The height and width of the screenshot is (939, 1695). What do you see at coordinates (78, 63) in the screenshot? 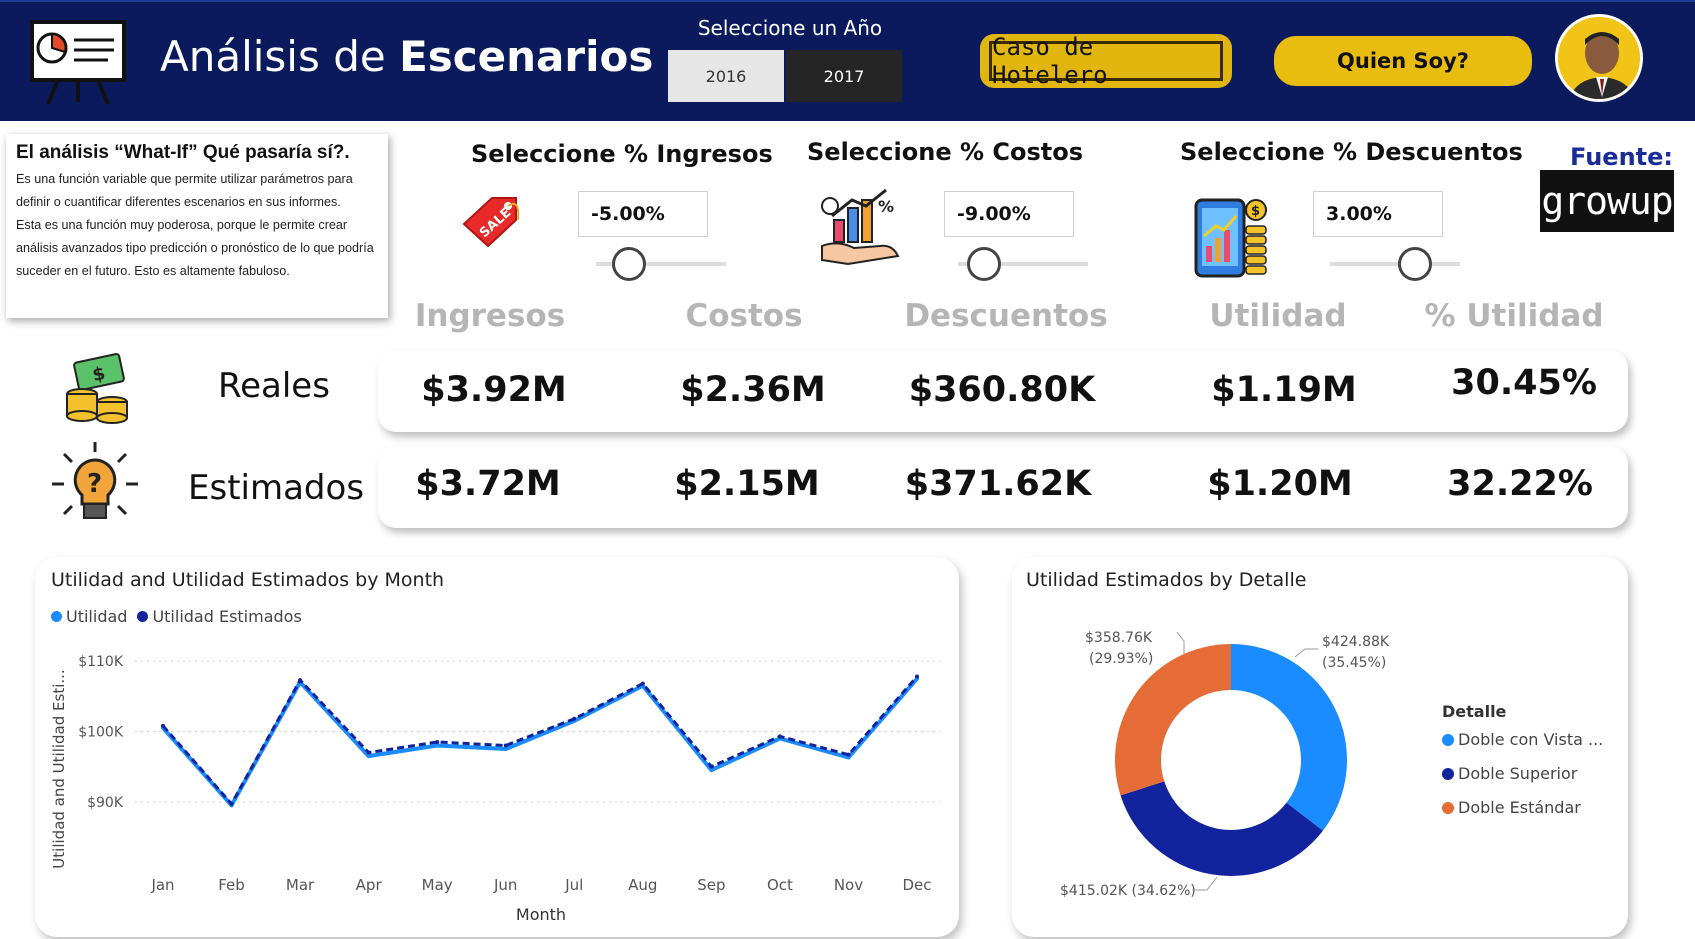
I see `presentation-board-icon` at bounding box center [78, 63].